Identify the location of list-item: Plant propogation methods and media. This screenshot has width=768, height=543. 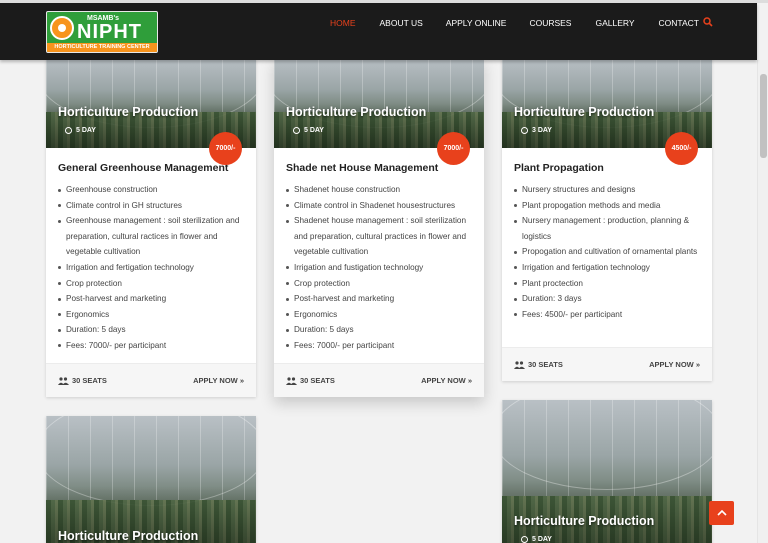
(607, 206).